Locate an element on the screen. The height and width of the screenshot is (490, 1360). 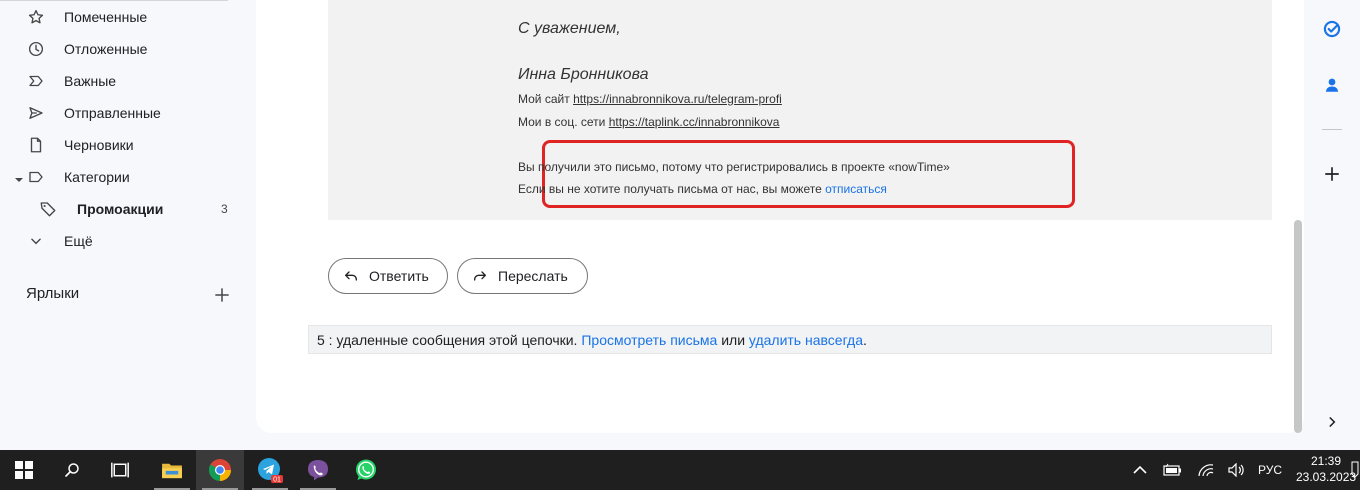
clock-time: 21:39 is located at coordinates (1326, 461).